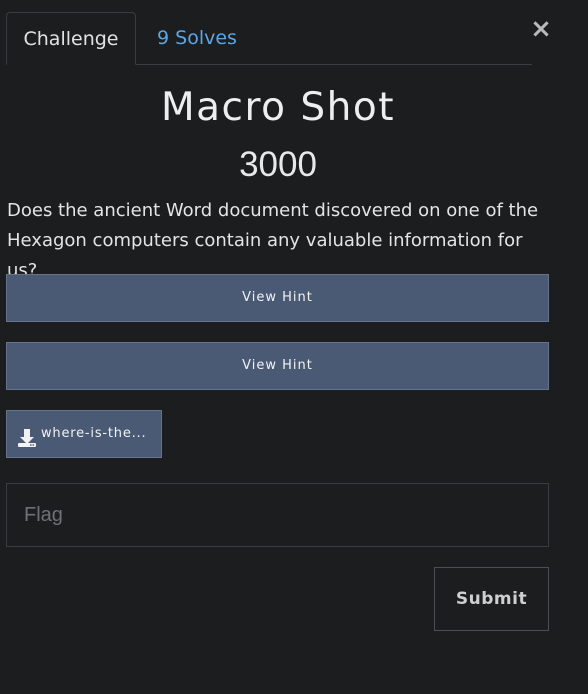 The image size is (588, 694). I want to click on challenge-points: 3000, so click(278, 164).